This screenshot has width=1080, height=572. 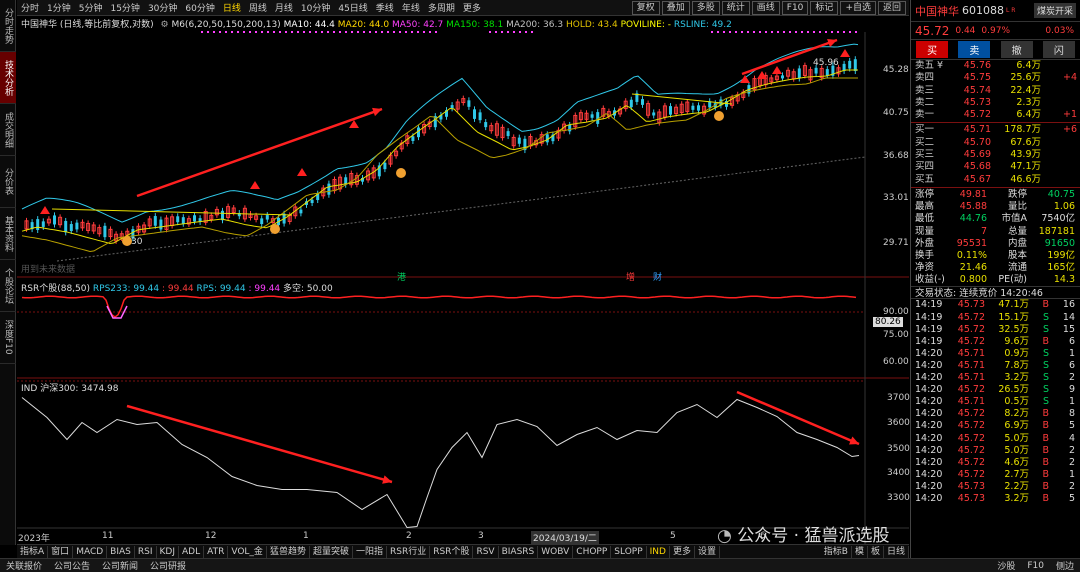 I want to click on toolbar-button-7: +自选, so click(x=858, y=7).